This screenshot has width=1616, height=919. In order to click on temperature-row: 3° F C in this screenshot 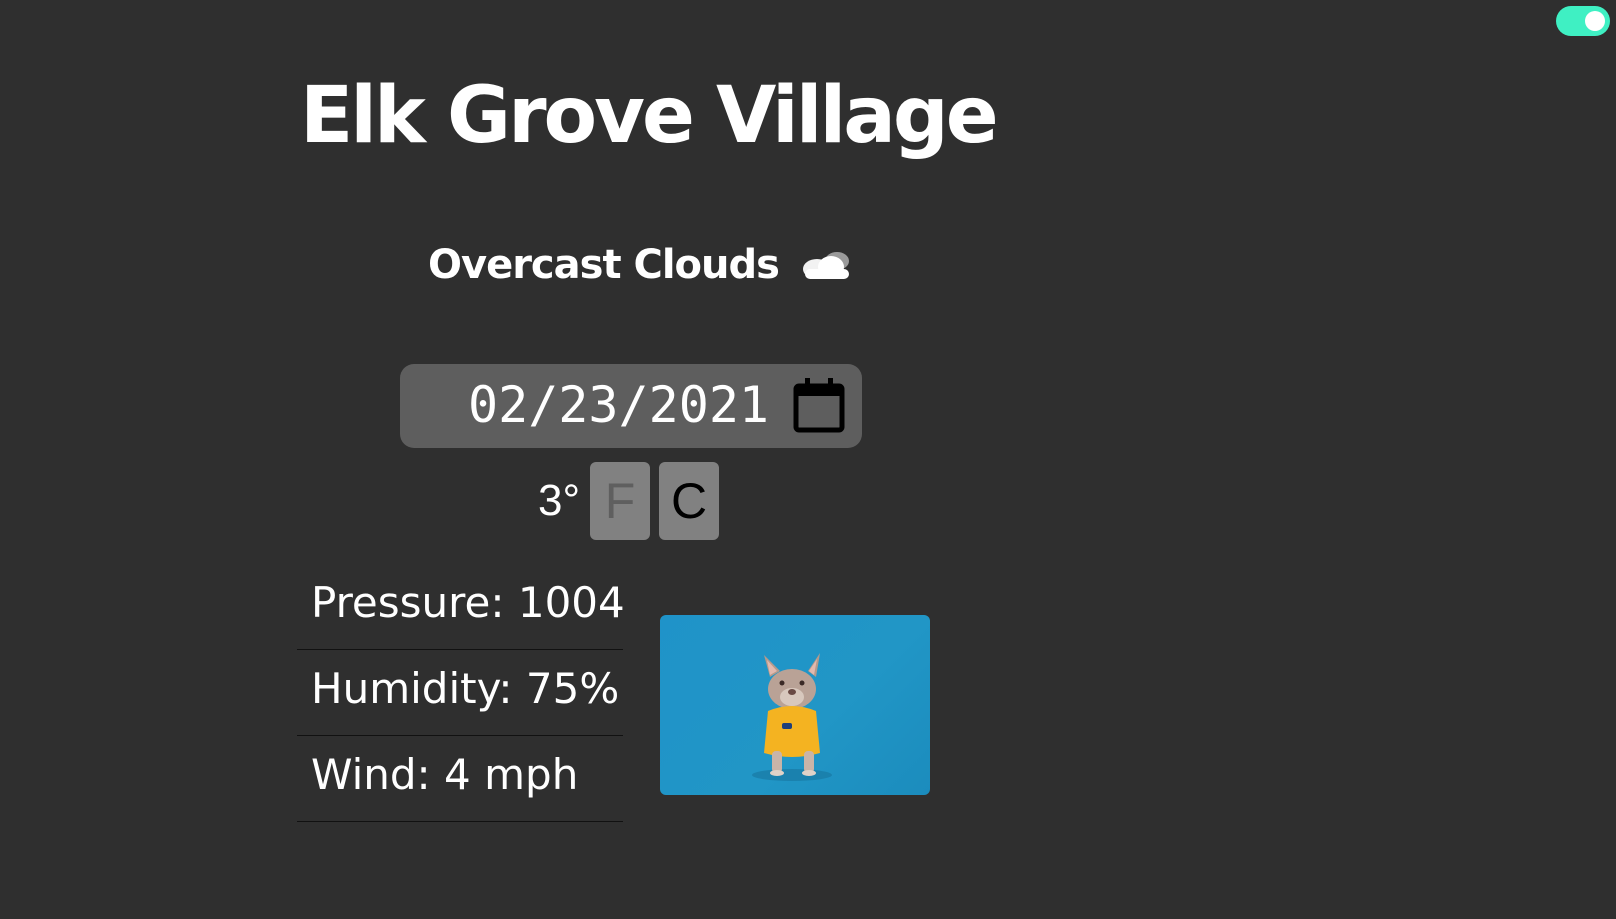, I will do `click(633, 501)`.